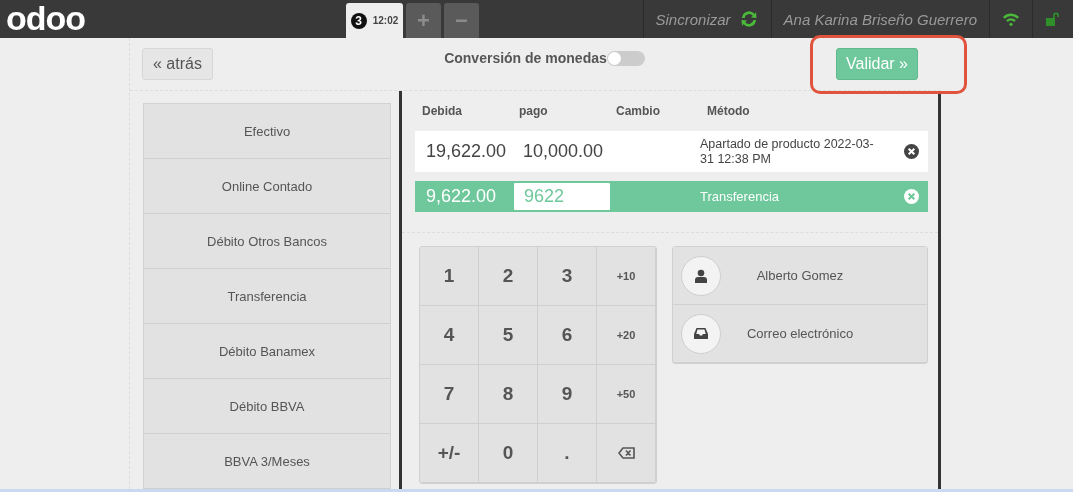  Describe the element at coordinates (449, 453) in the screenshot. I see `numpad-key: +/-` at that location.